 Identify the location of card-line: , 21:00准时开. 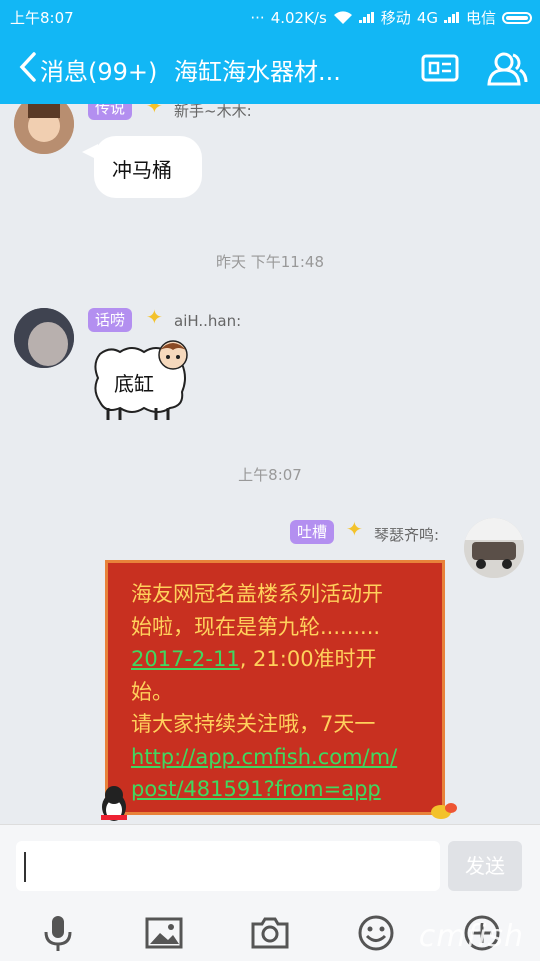
(308, 659).